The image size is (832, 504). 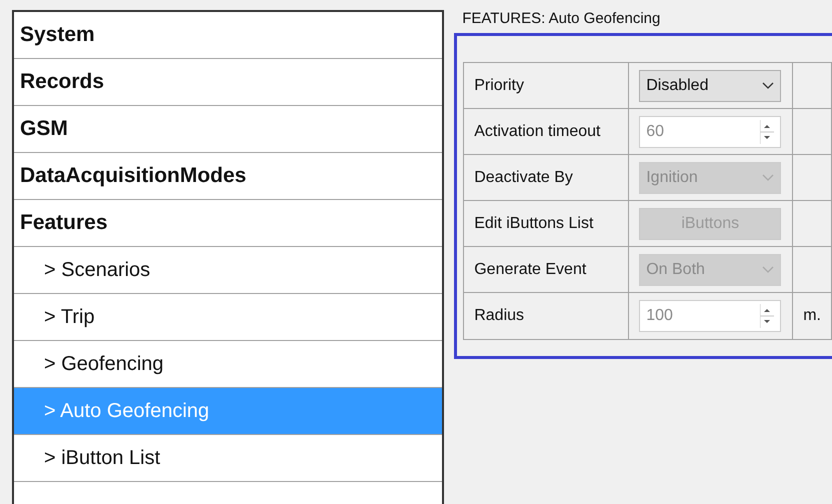 I want to click on setting-label: Generate Event, so click(x=547, y=270).